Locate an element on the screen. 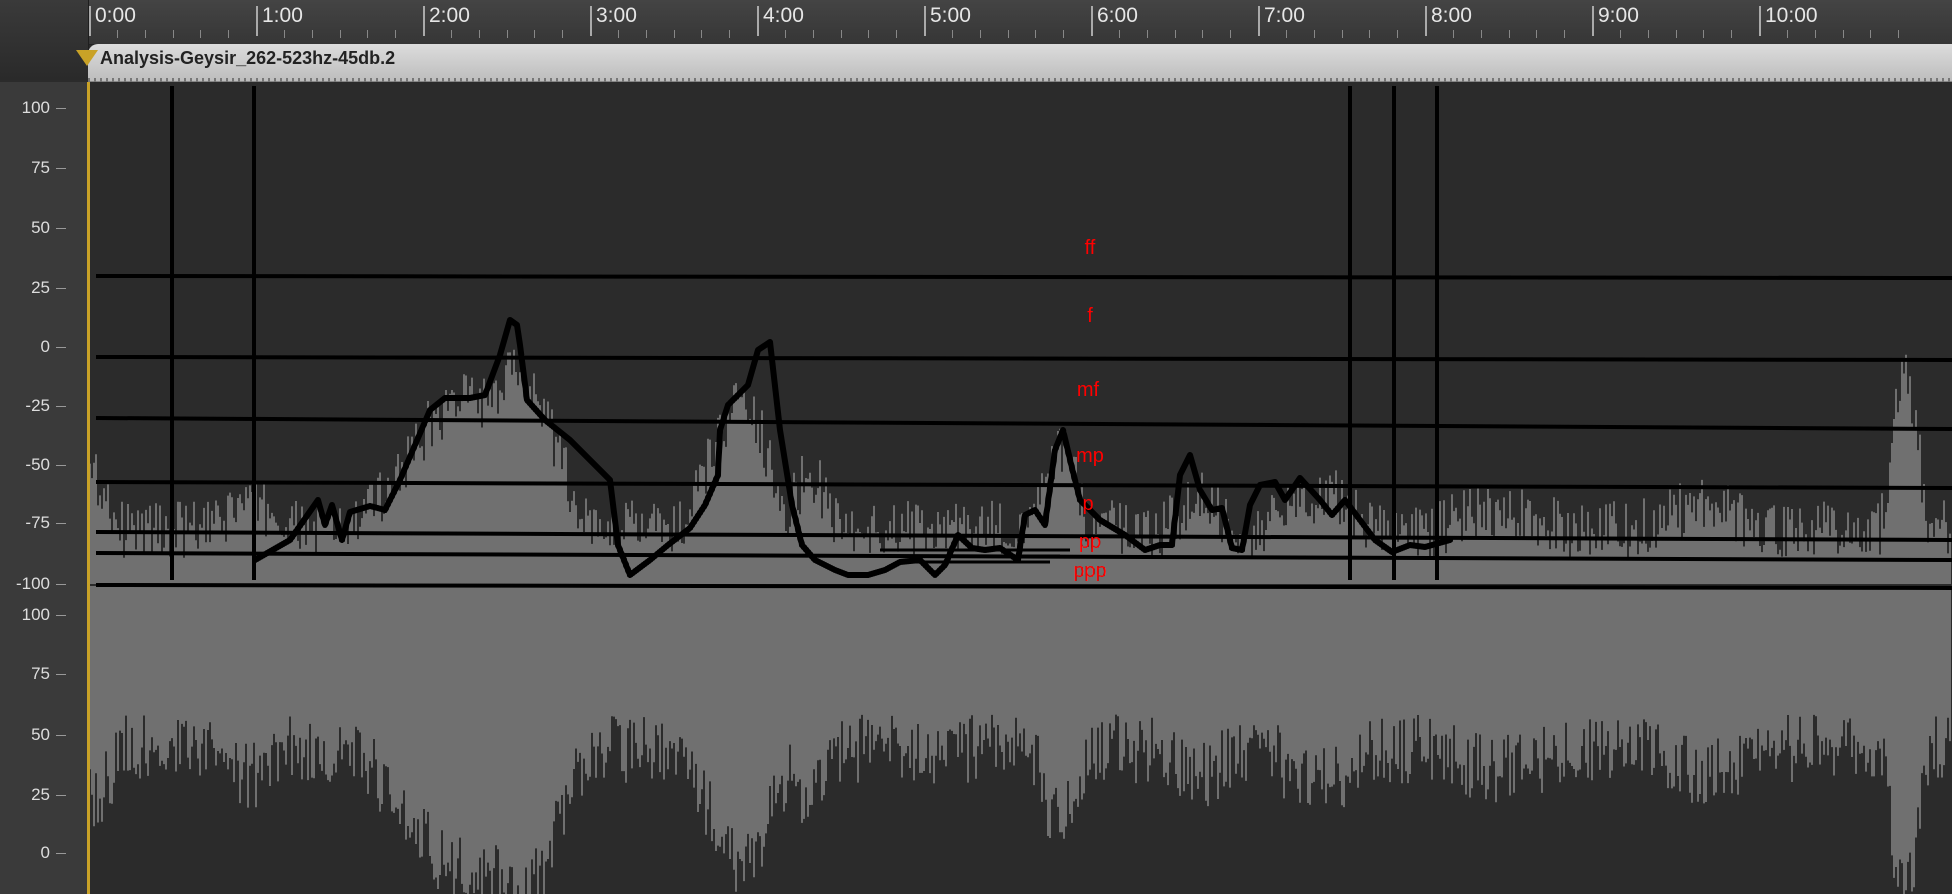 Image resolution: width=1952 pixels, height=894 pixels. dynamic-marking-mp: mp is located at coordinates (1090, 456).